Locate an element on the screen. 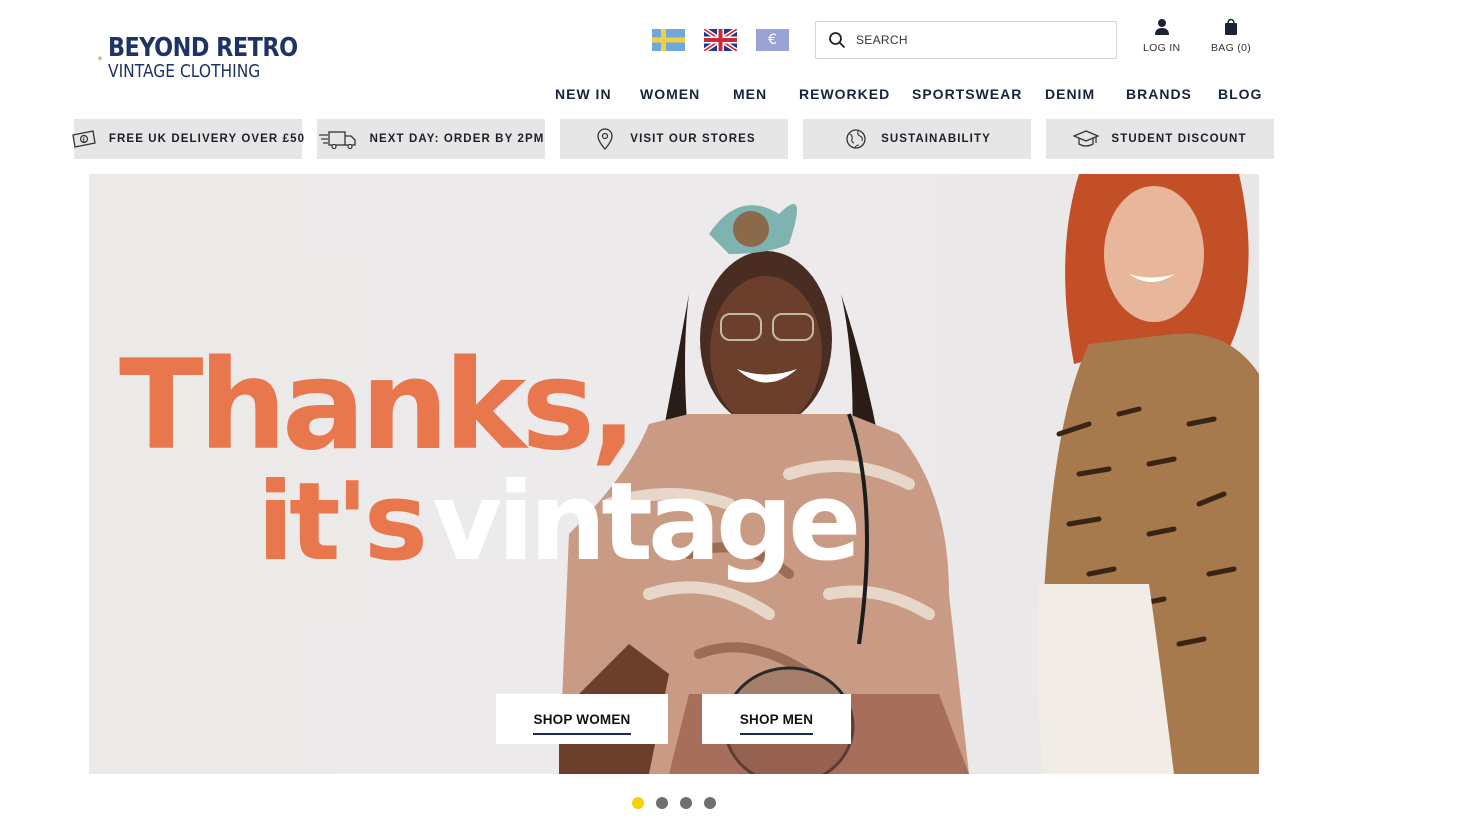 This screenshot has height=829, width=1473. usp-next-day: NEXT DAY: ORDER BY 2PM is located at coordinates (431, 139).